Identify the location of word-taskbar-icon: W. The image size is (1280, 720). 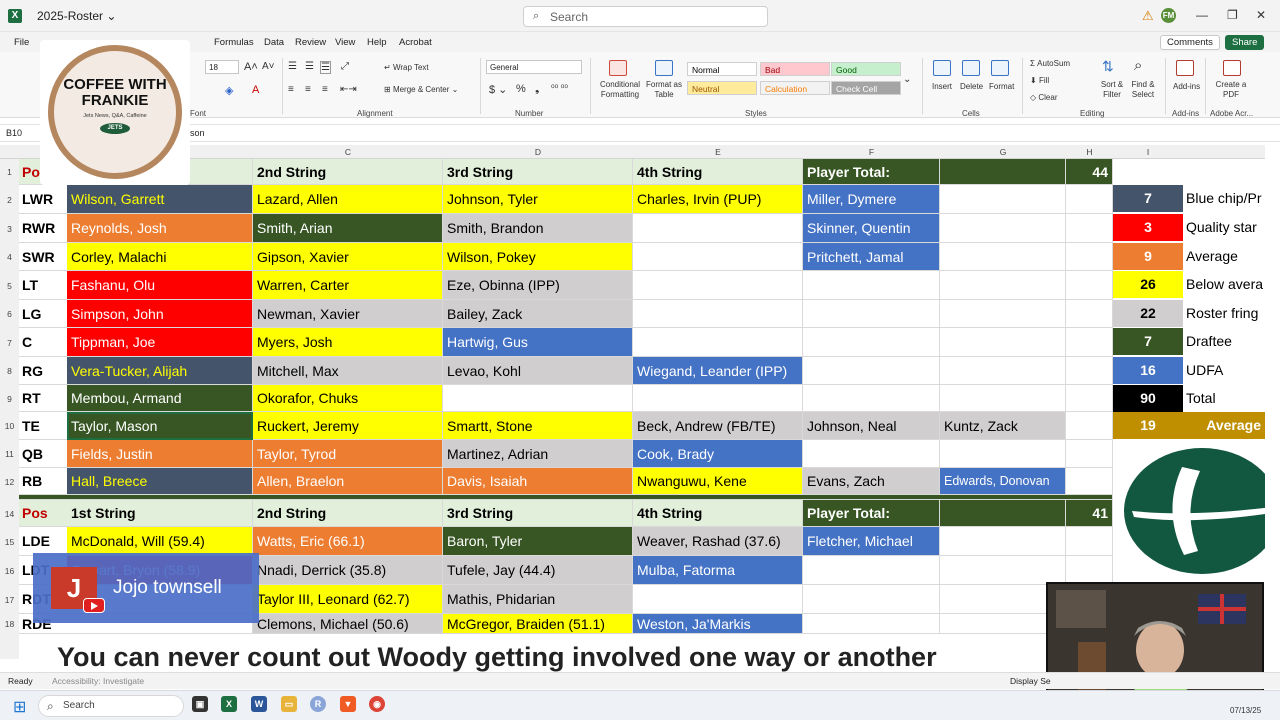
(259, 704).